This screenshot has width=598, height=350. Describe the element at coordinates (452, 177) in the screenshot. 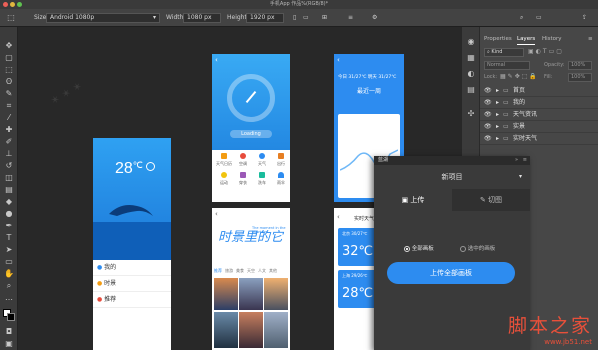

I see `project-selector: 新项目 ▾` at that location.